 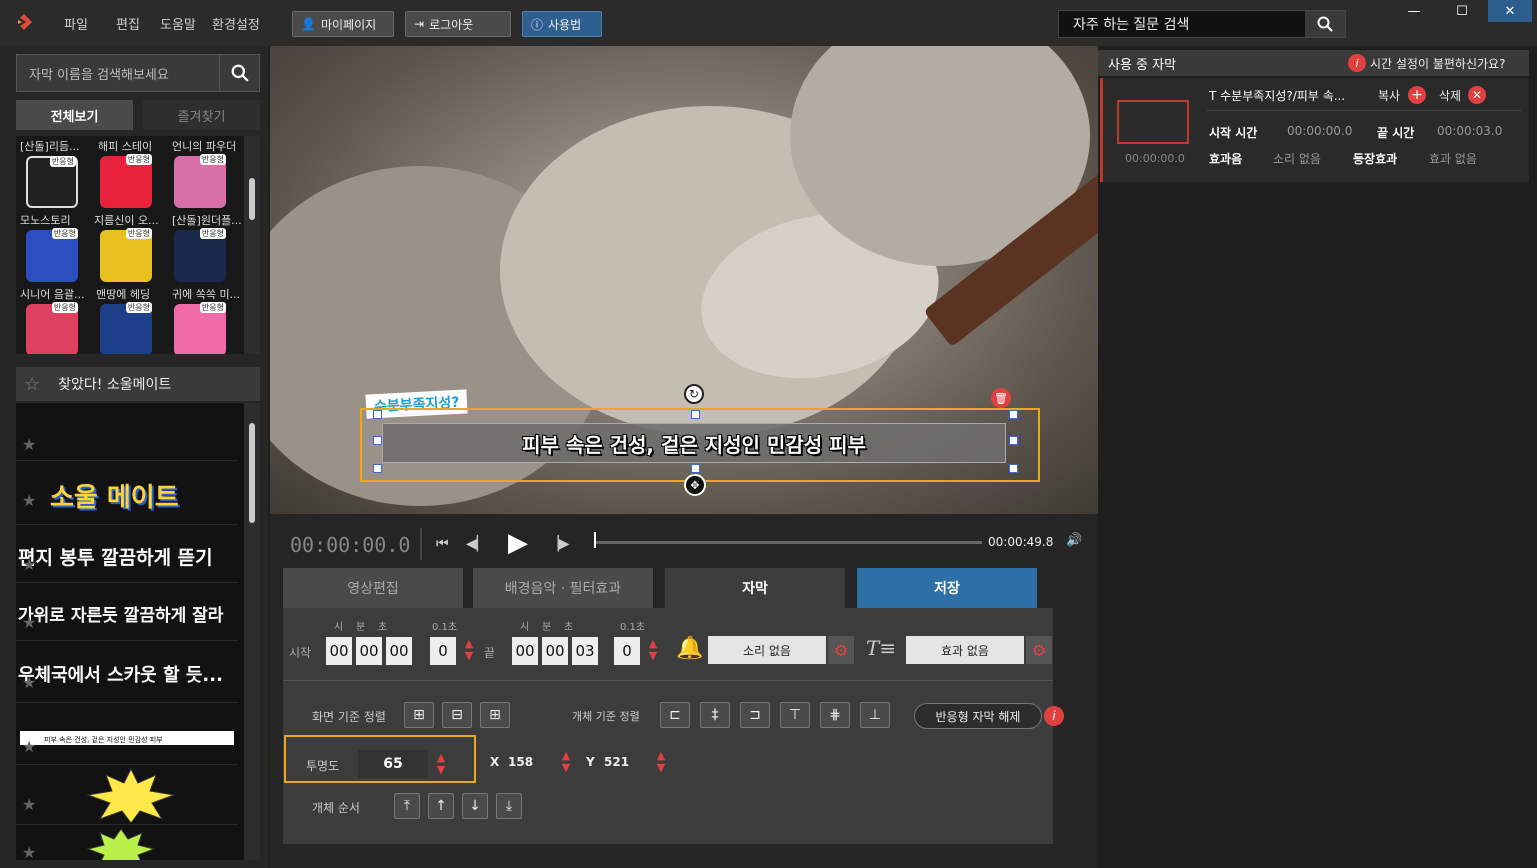 What do you see at coordinates (653, 650) in the screenshot?
I see `end-stepper: ▲ ▼` at bounding box center [653, 650].